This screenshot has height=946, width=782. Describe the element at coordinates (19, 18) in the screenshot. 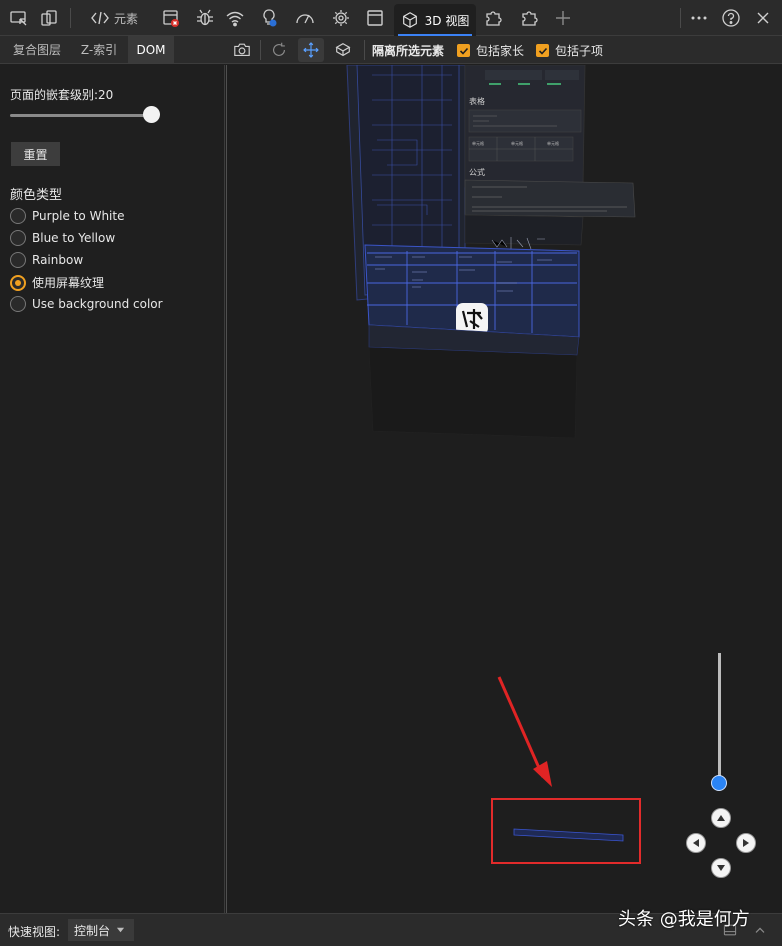

I see `inspect-icon` at that location.